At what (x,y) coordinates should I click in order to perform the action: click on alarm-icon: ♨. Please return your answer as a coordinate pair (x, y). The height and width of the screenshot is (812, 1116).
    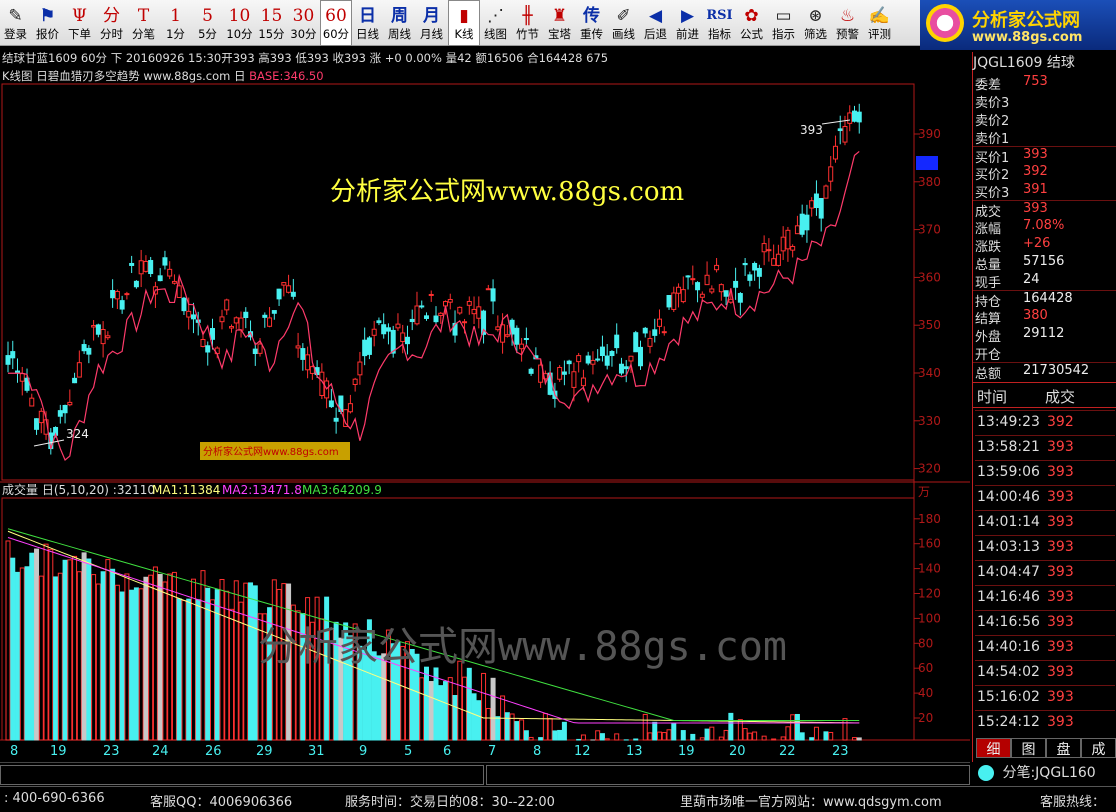
    Looking at the image, I should click on (847, 16).